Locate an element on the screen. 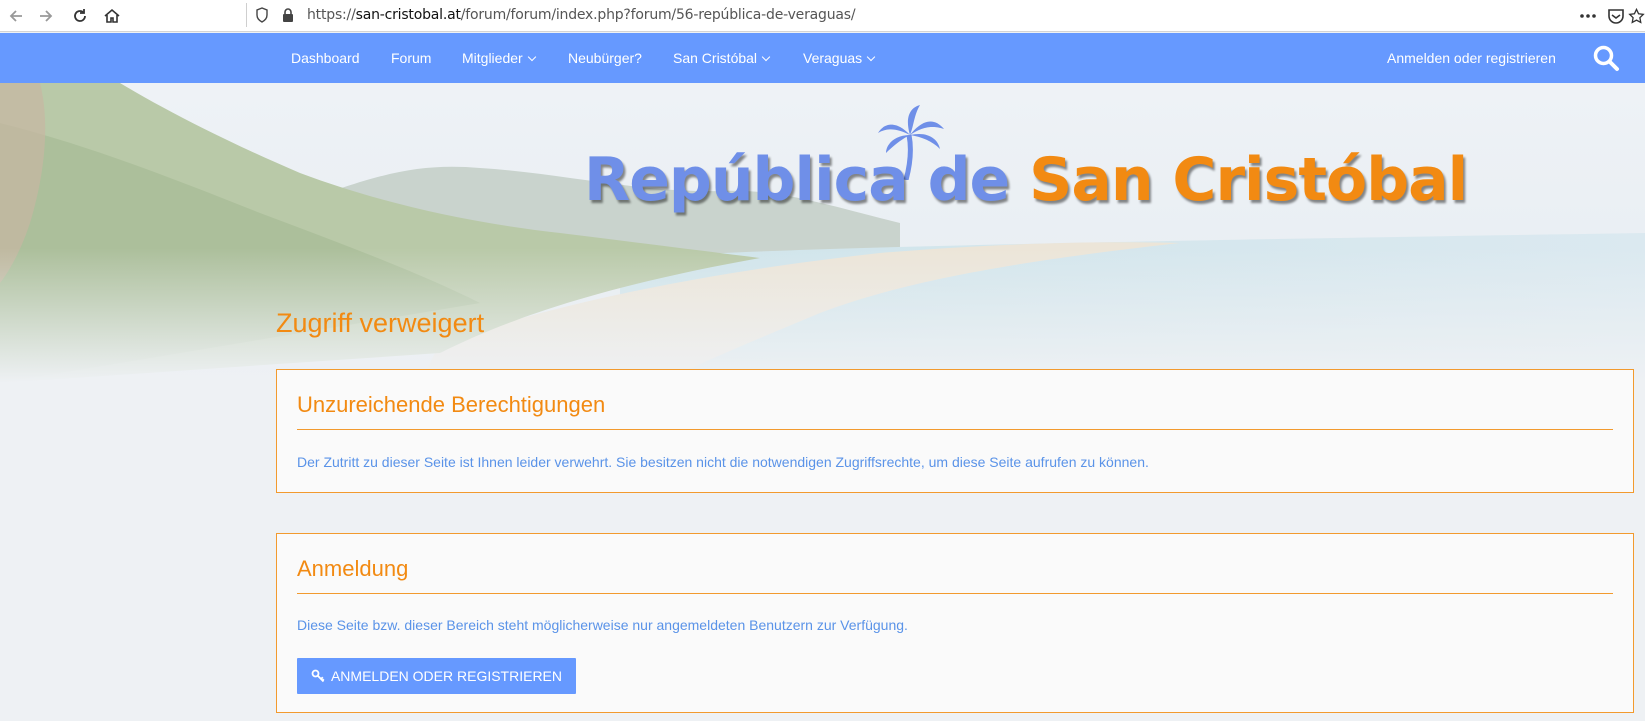  pocket-button is located at coordinates (1616, 16).